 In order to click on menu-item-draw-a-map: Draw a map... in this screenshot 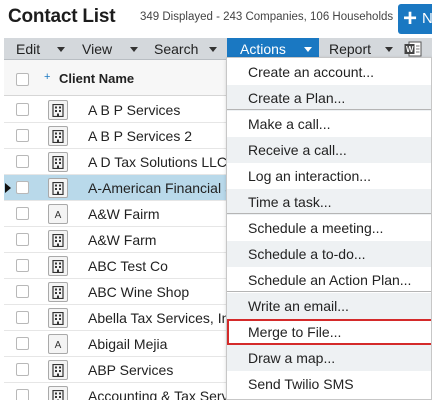, I will do `click(329, 358)`.